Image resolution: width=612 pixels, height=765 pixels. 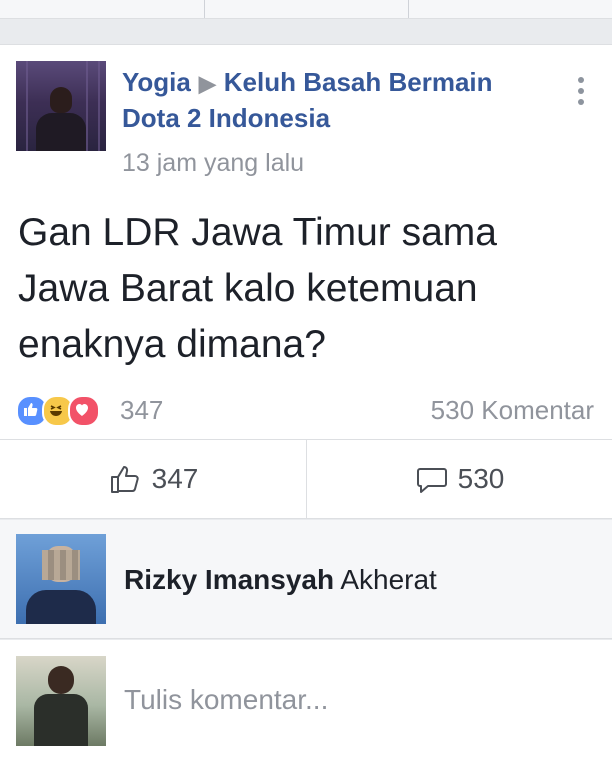 I want to click on current-user-avatar, so click(x=61, y=701).